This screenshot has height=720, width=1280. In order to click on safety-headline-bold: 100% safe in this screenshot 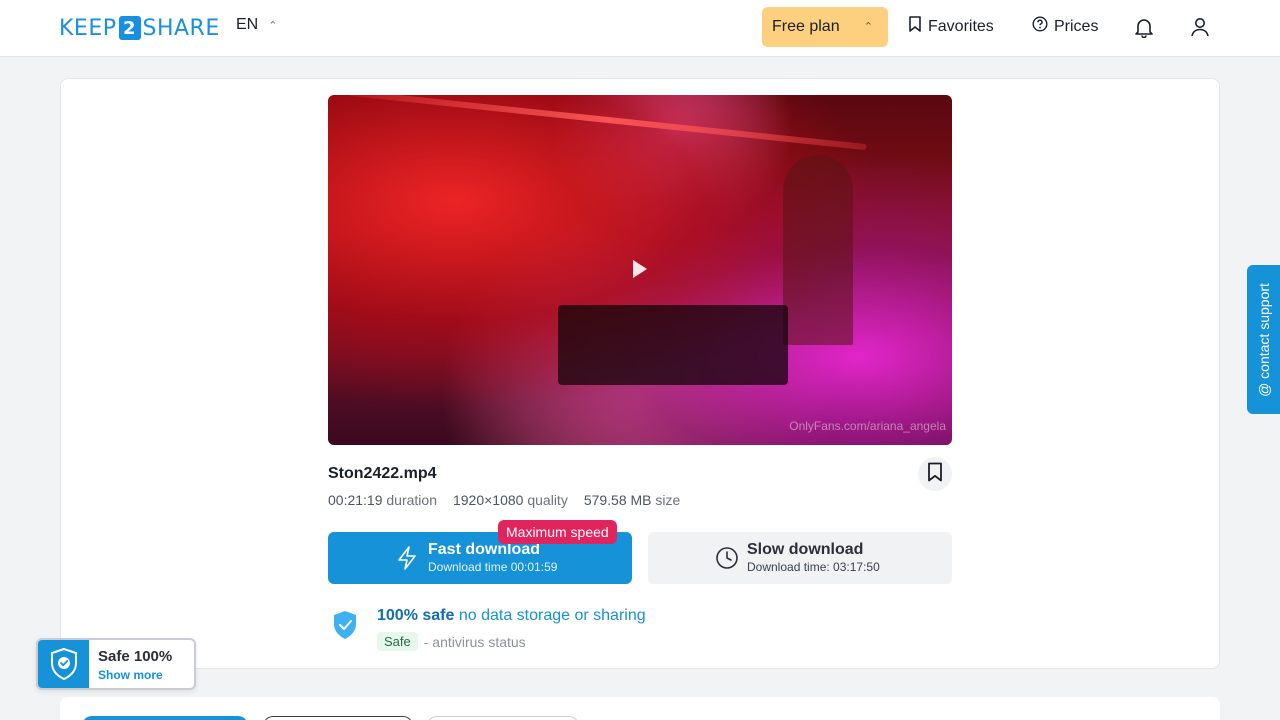, I will do `click(416, 615)`.